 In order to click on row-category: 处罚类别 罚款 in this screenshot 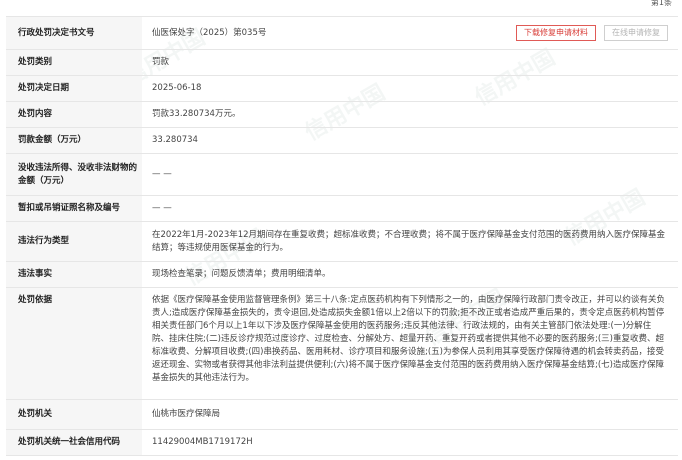, I will do `click(342, 63)`.